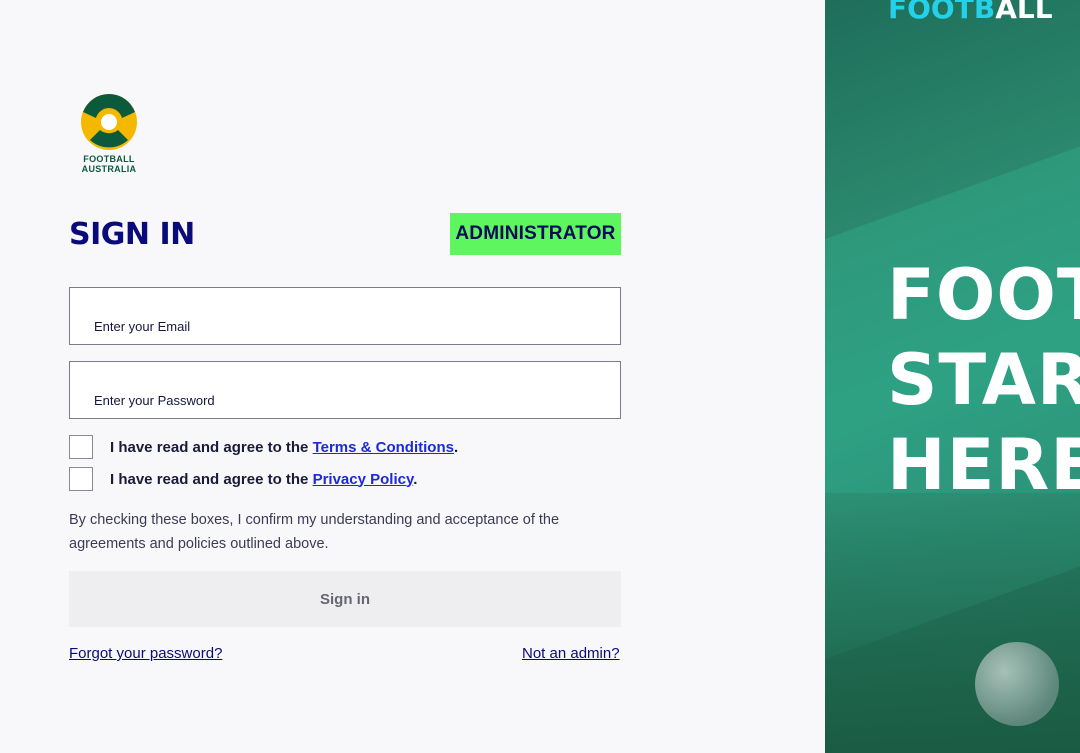 The image size is (1080, 753). What do you see at coordinates (345, 390) in the screenshot?
I see `password-field` at bounding box center [345, 390].